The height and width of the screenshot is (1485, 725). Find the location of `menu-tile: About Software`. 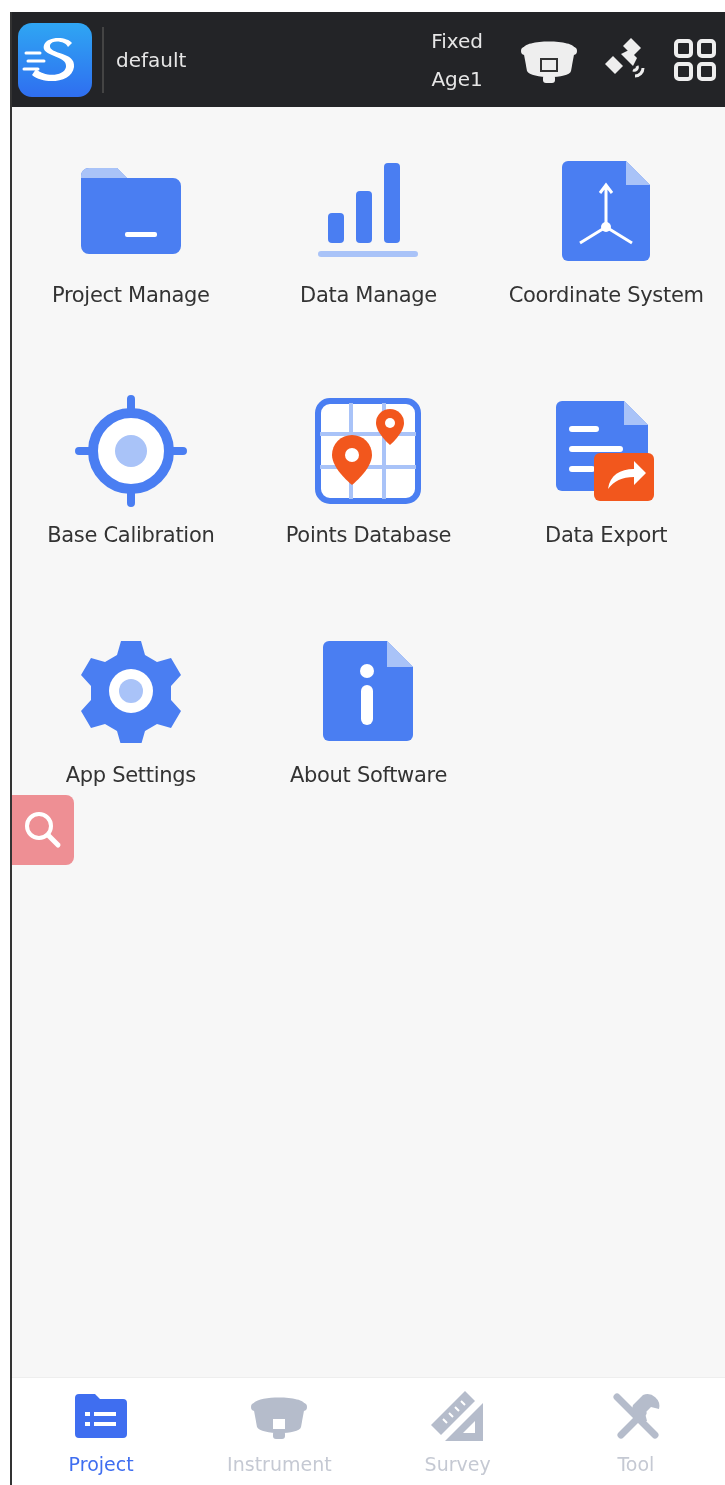

menu-tile: About Software is located at coordinates (368, 711).